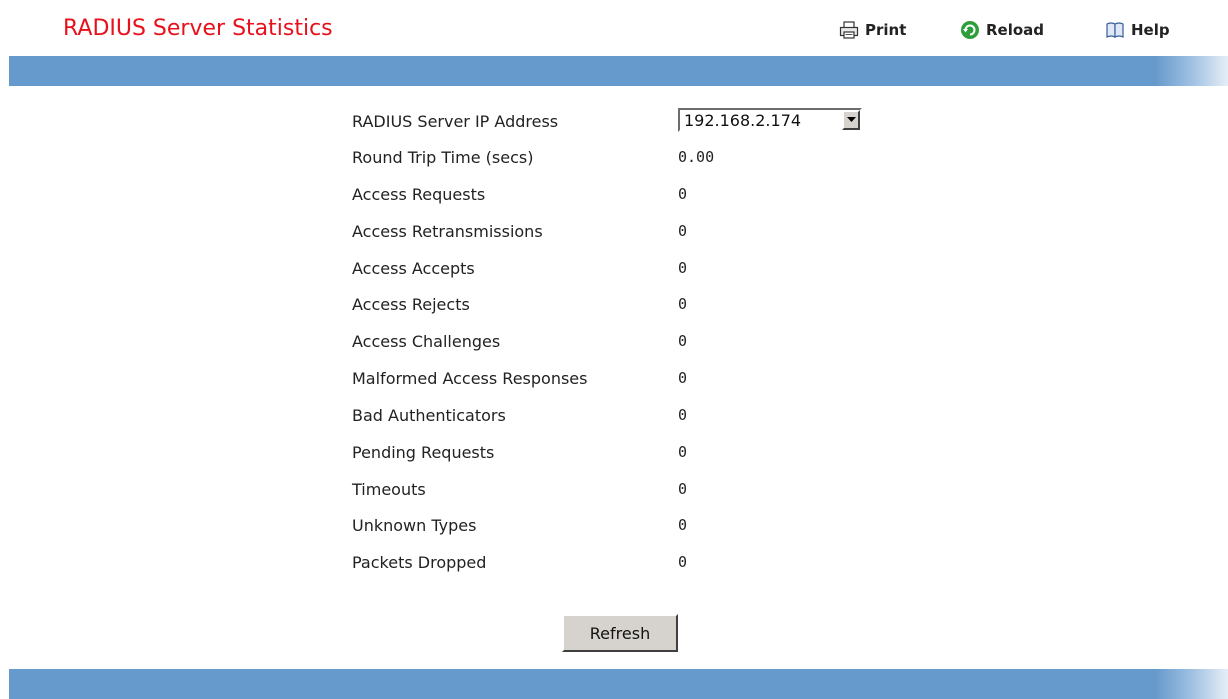 The width and height of the screenshot is (1228, 699). I want to click on server-ip-select: 192.168.2.174, so click(770, 120).